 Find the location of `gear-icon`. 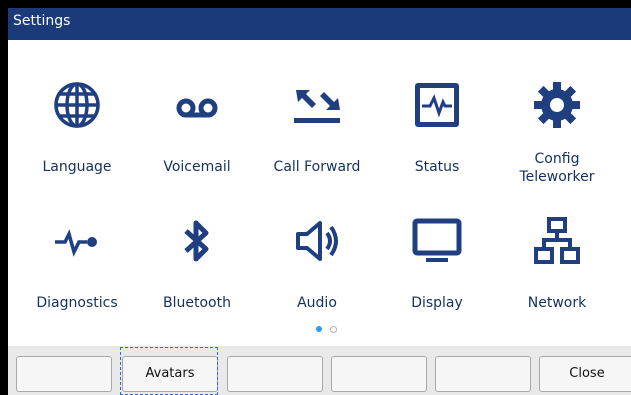

gear-icon is located at coordinates (557, 105).